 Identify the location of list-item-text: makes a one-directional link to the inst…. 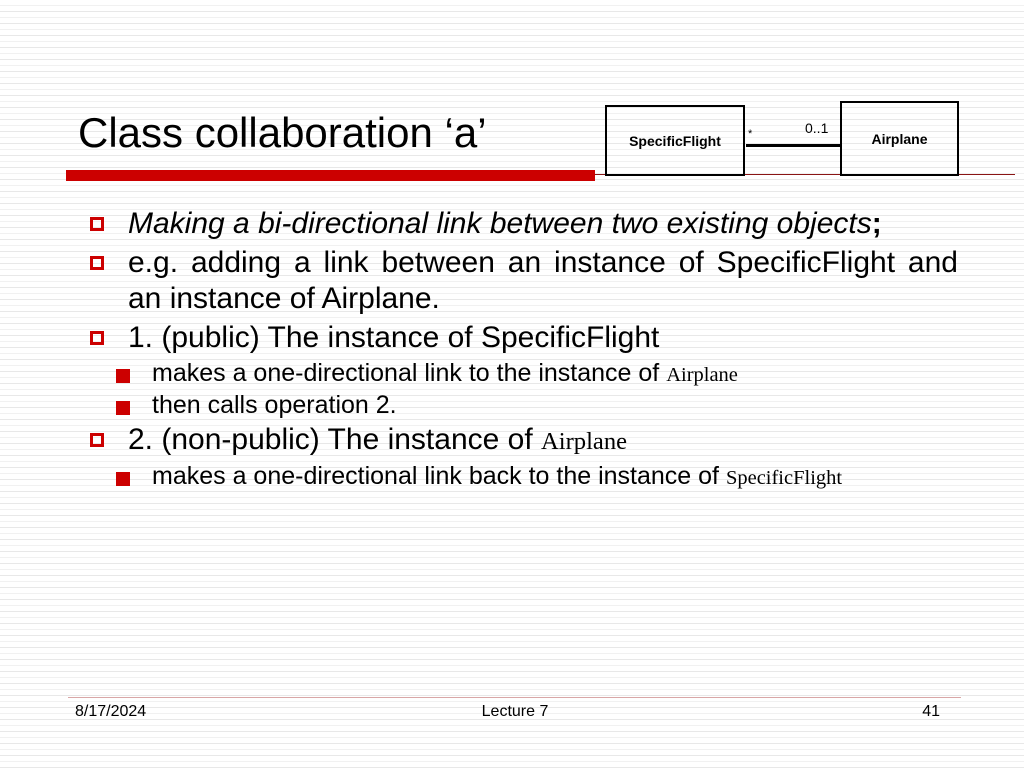
(409, 373).